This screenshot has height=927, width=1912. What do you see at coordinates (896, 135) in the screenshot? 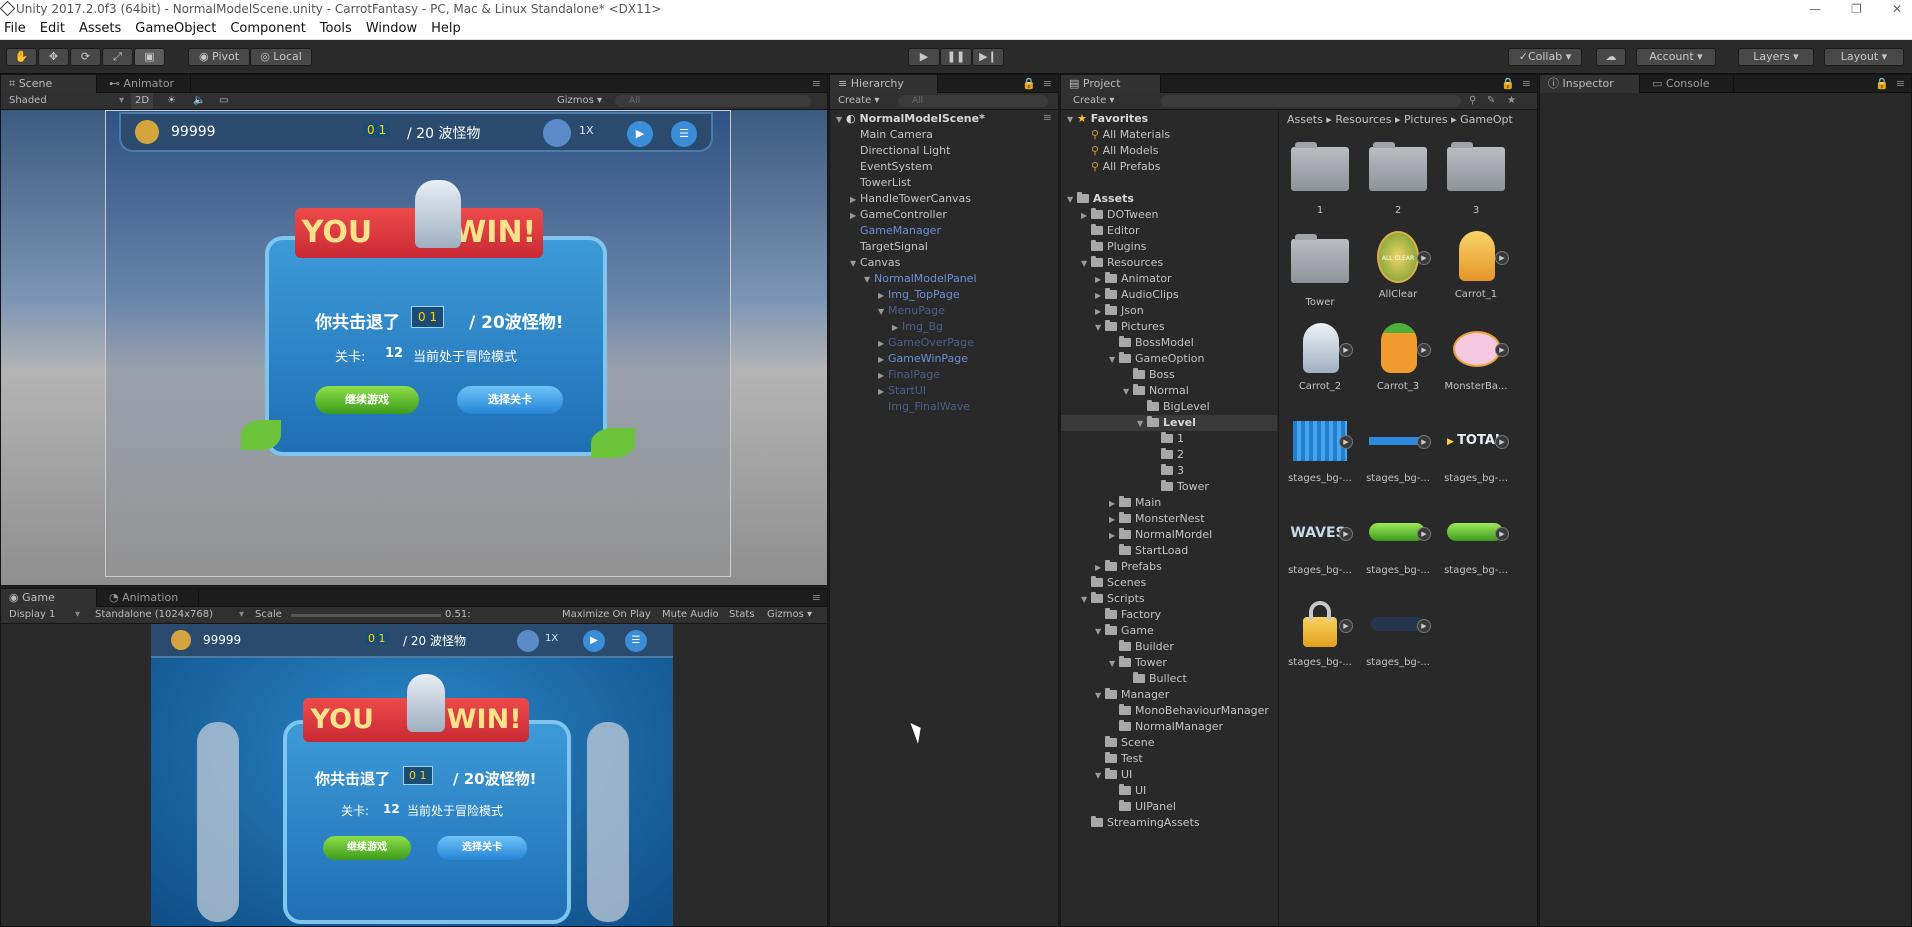
I see `hierarchy-item: Main Camera` at bounding box center [896, 135].